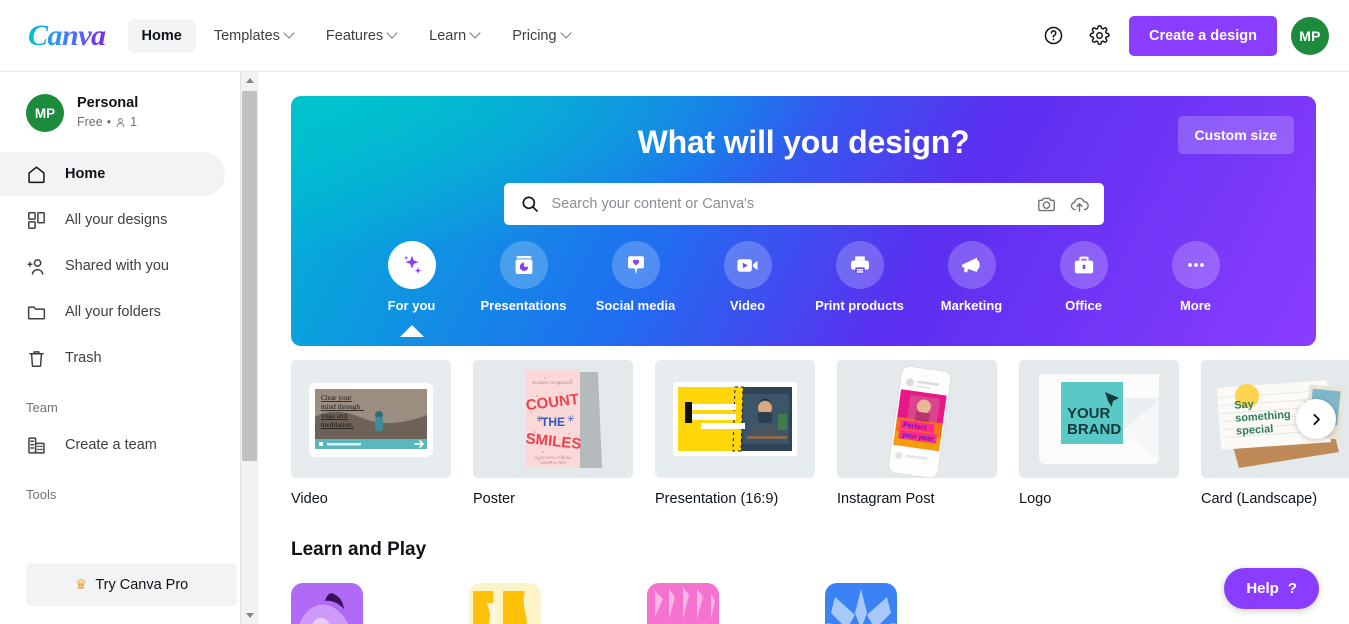  I want to click on canva-logo: Canva, so click(67, 36).